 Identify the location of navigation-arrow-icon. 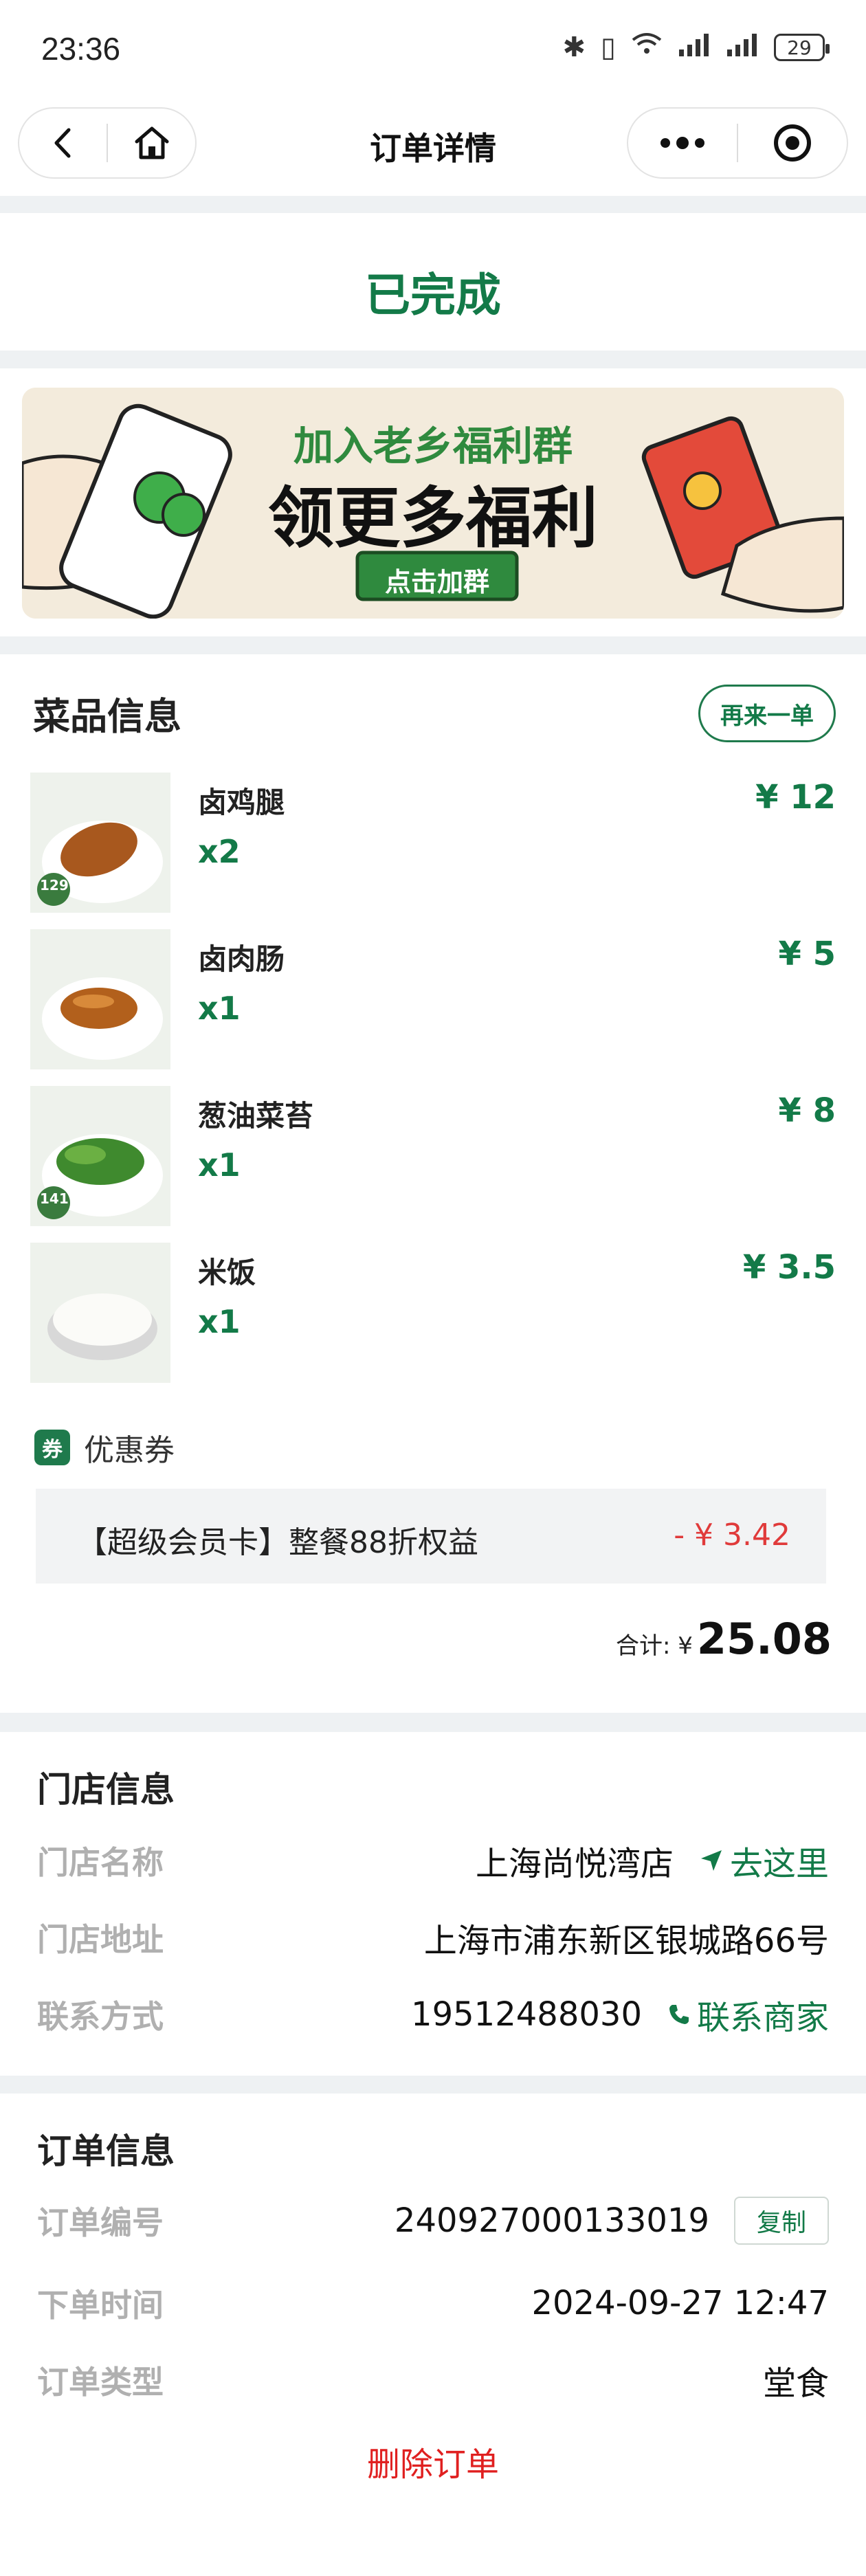
(711, 1860).